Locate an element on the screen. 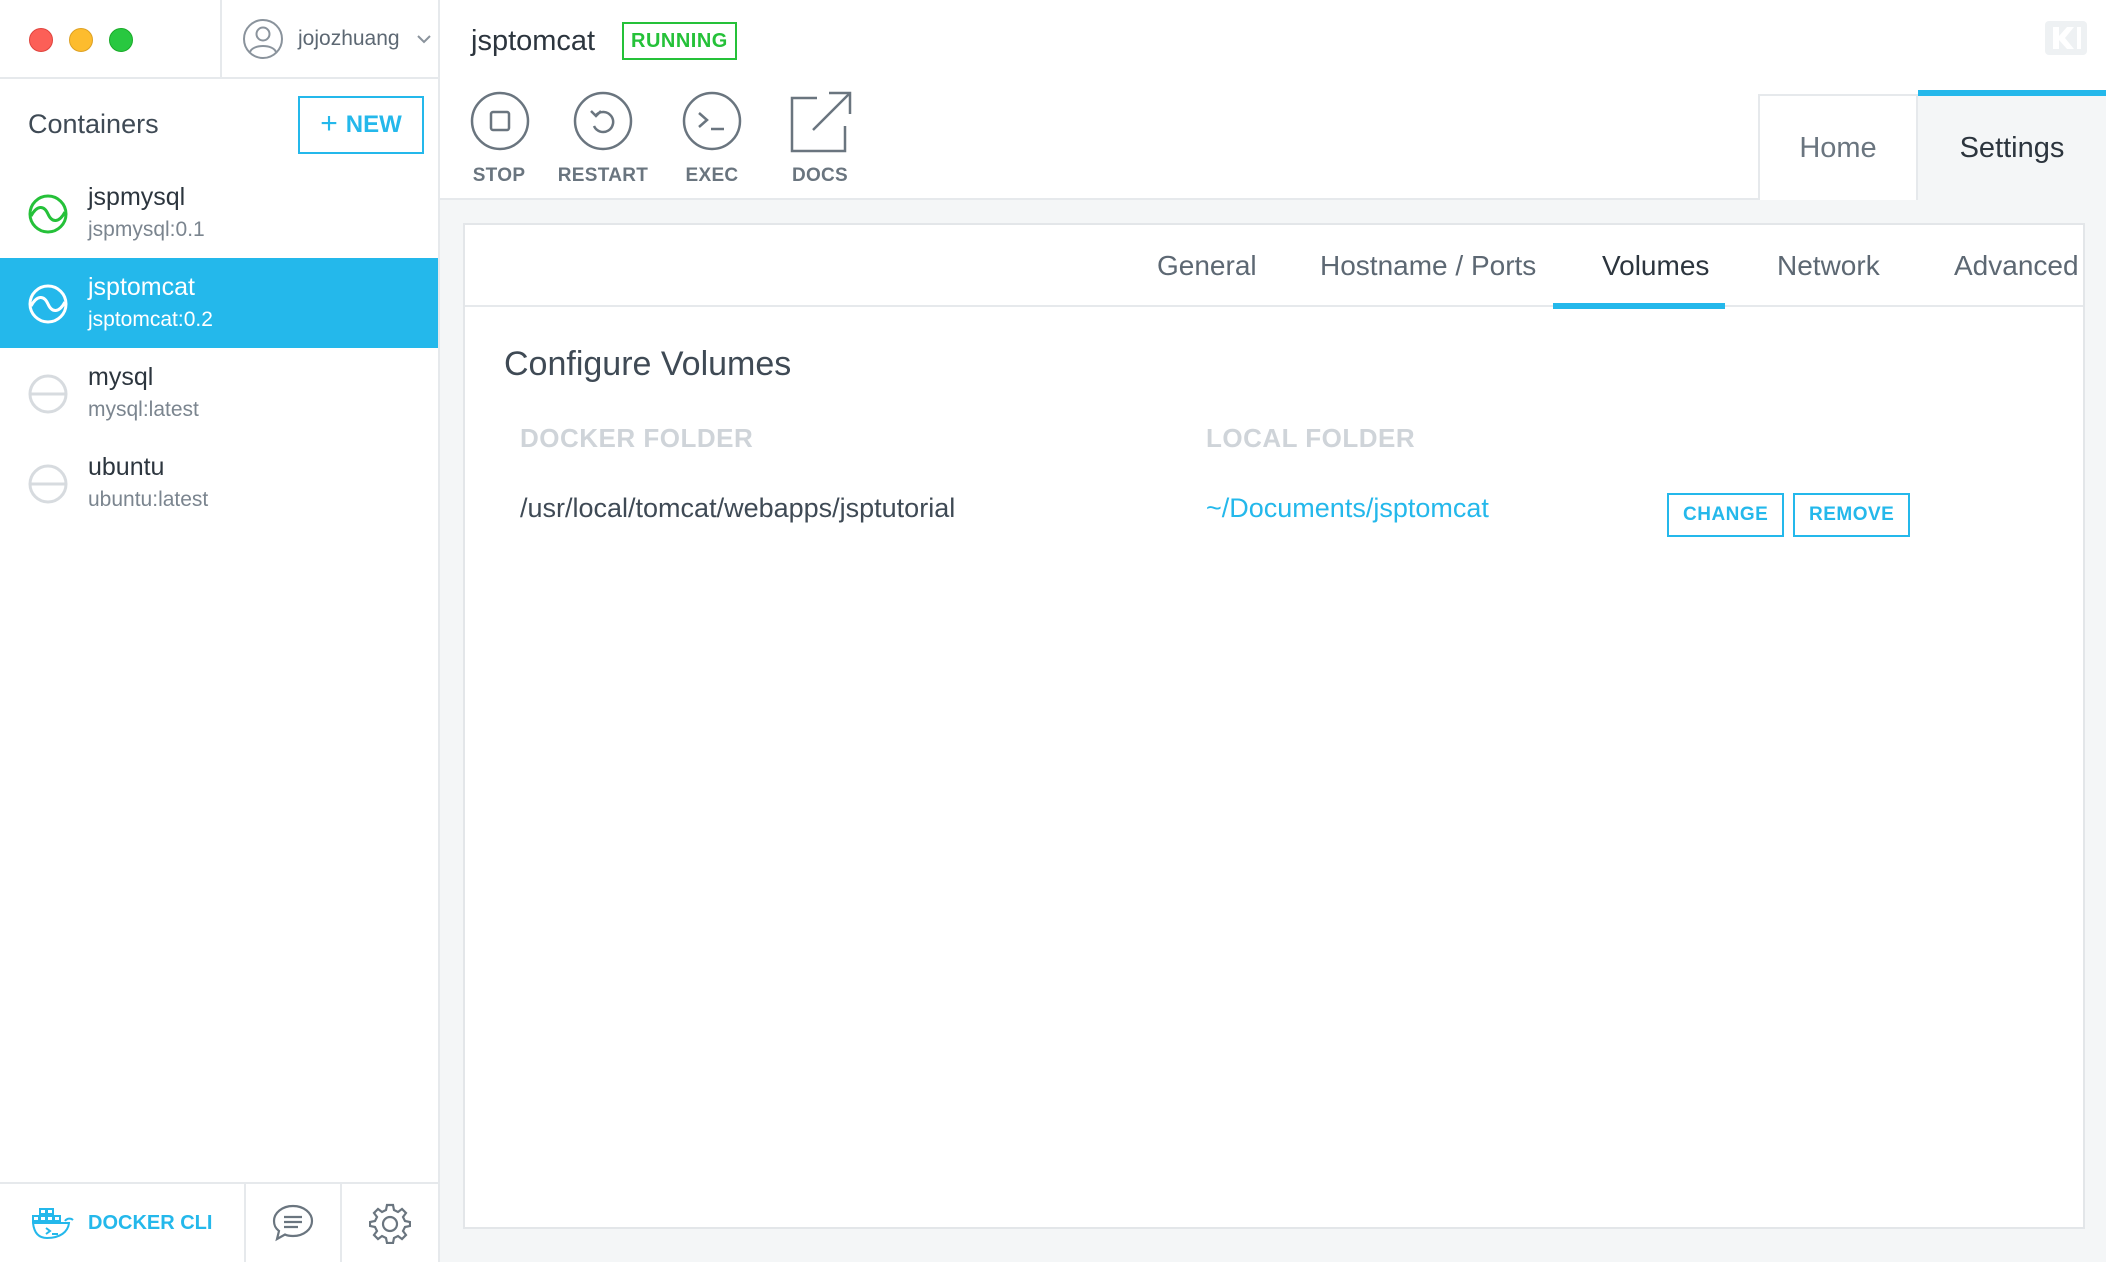  chevron-down-icon is located at coordinates (423, 38).